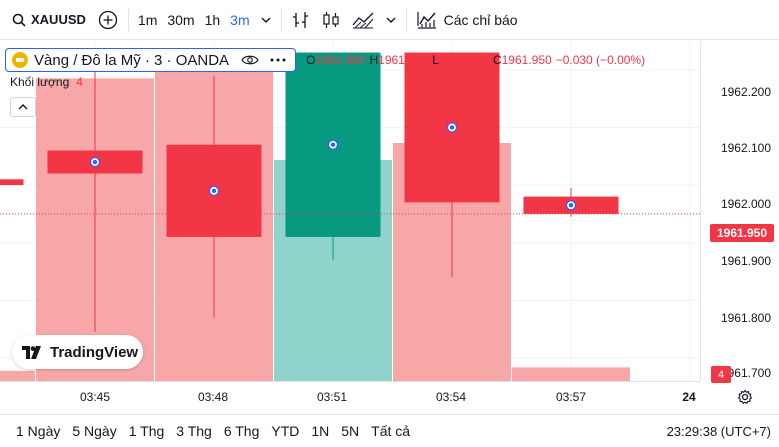 The image size is (779, 447). I want to click on gear-icon, so click(745, 397).